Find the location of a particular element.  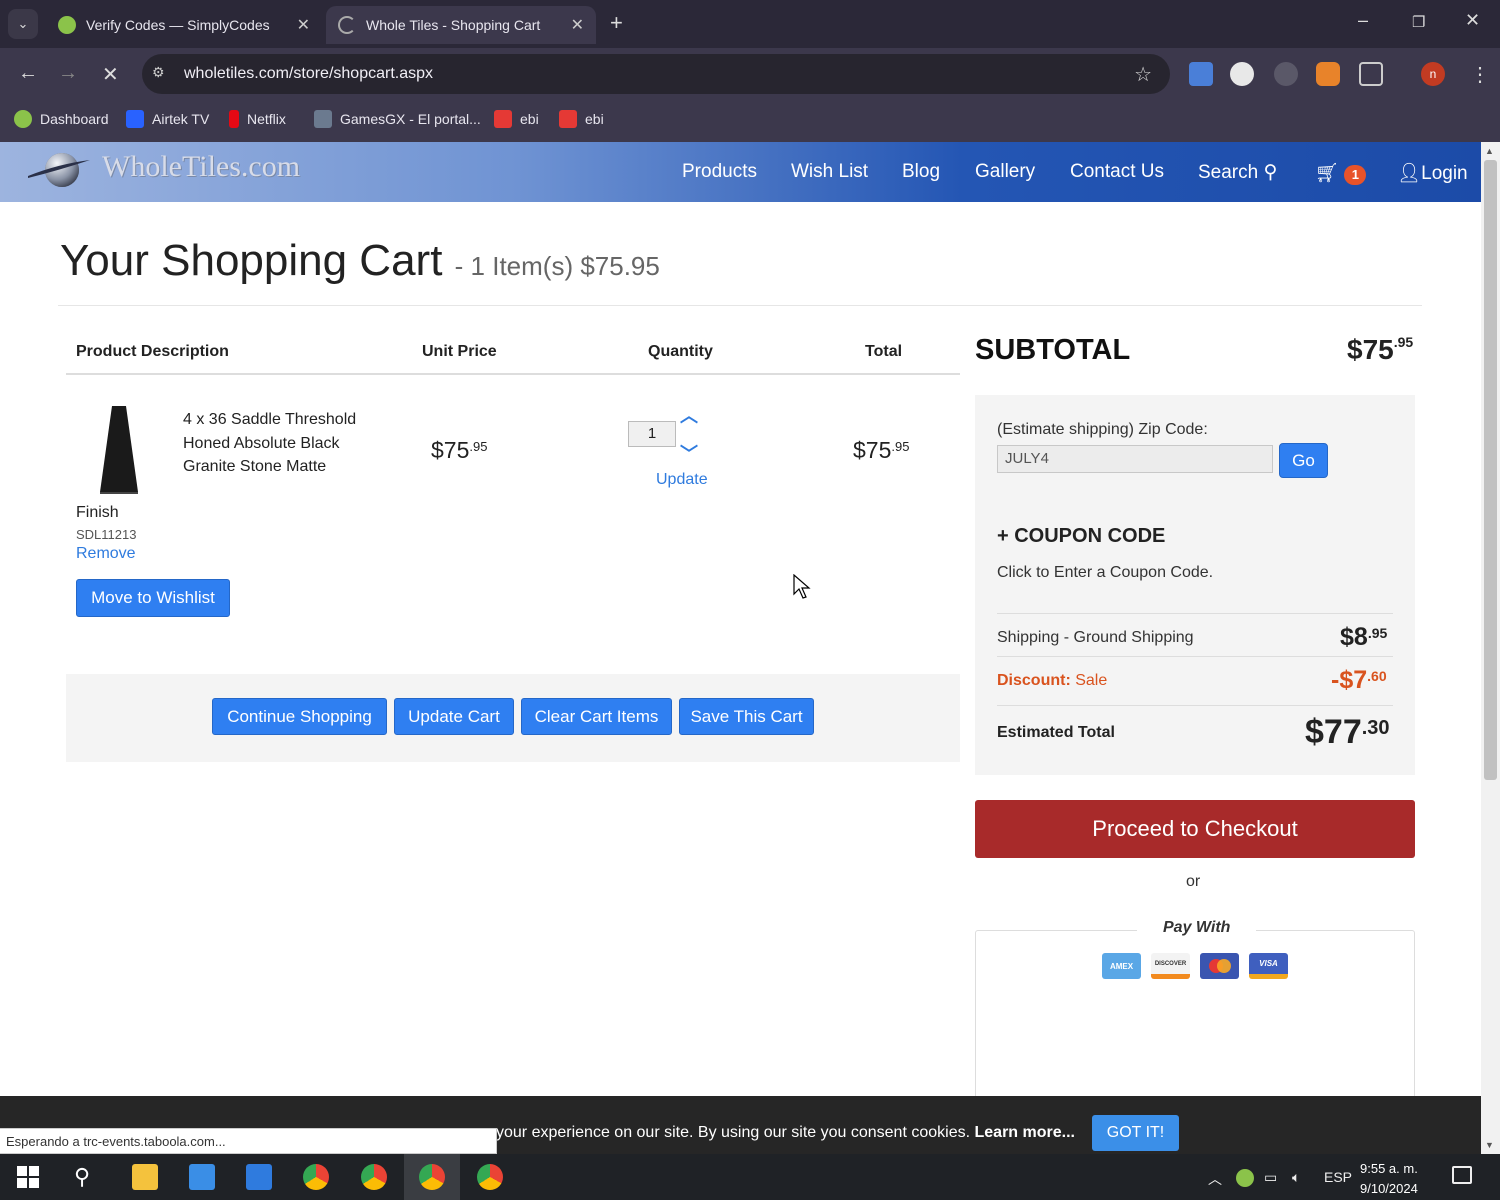

quantity-increase-icon: ︿ is located at coordinates (689, 415).